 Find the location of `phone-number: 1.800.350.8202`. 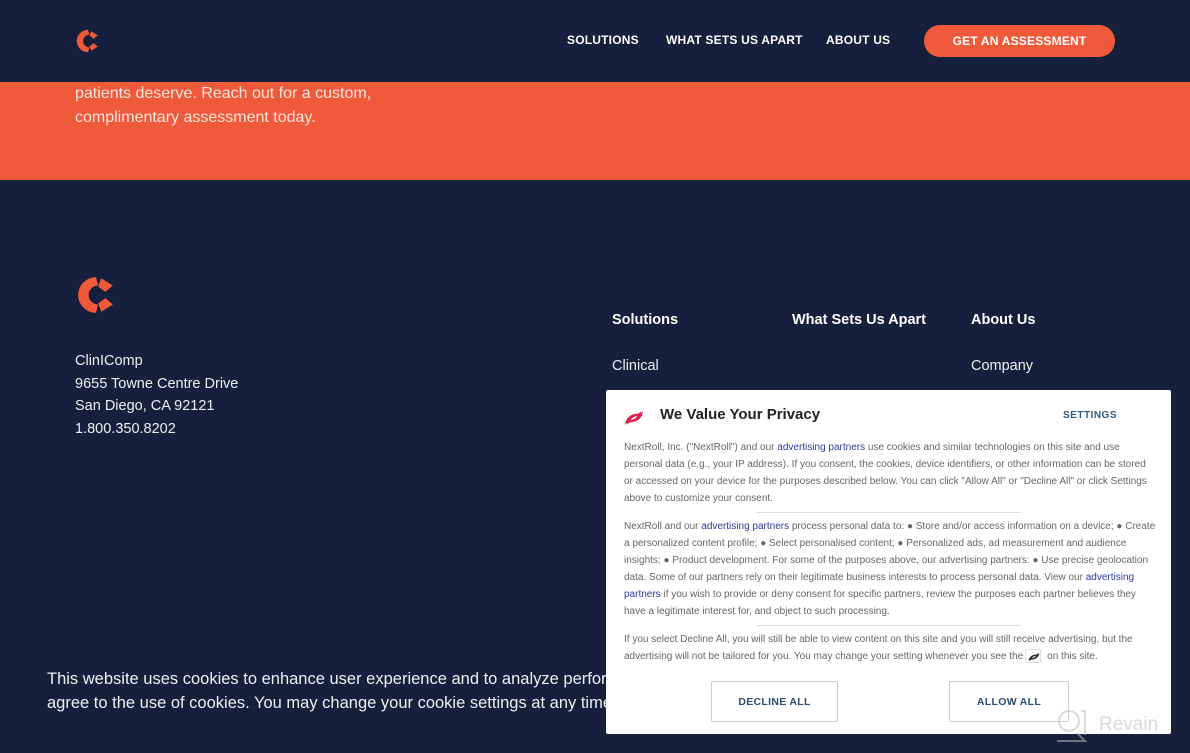

phone-number: 1.800.350.8202 is located at coordinates (156, 429).